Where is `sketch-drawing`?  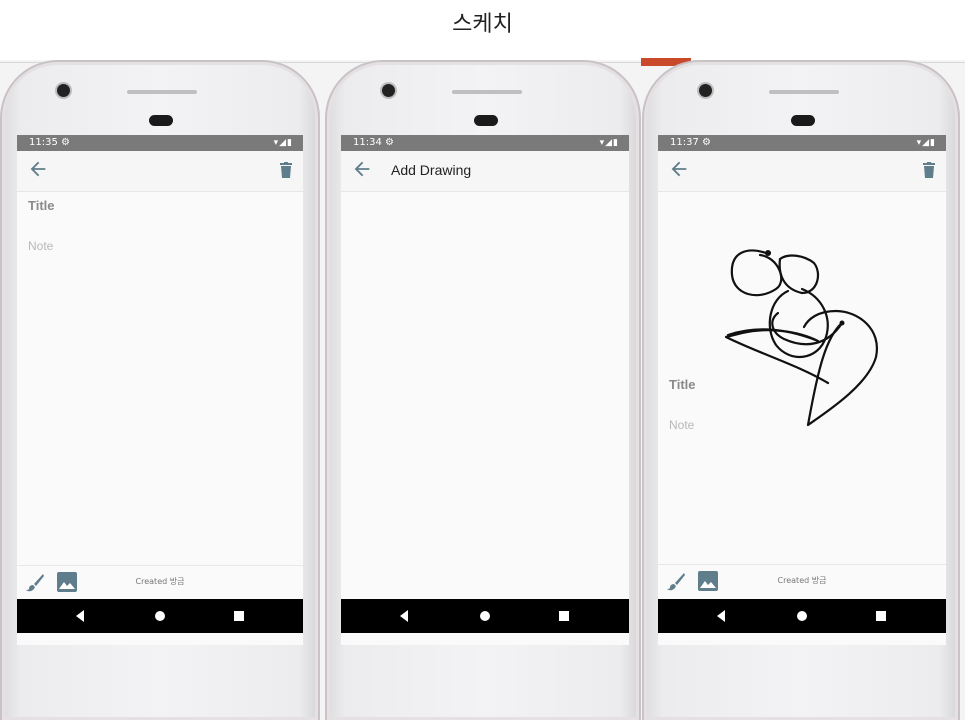 sketch-drawing is located at coordinates (801, 338).